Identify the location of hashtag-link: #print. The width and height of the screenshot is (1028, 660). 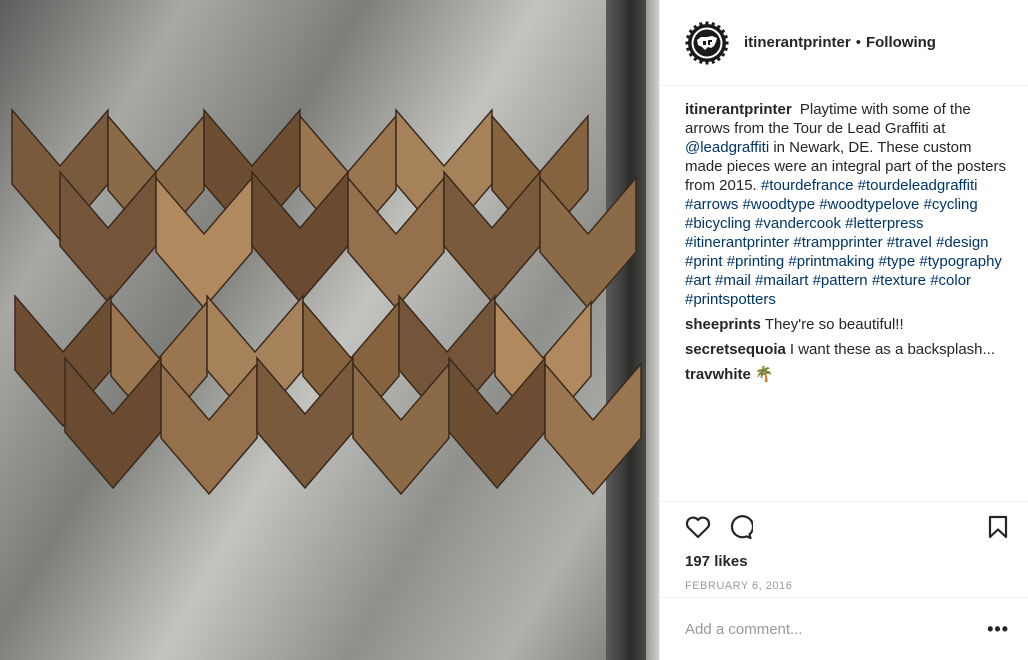
(704, 261).